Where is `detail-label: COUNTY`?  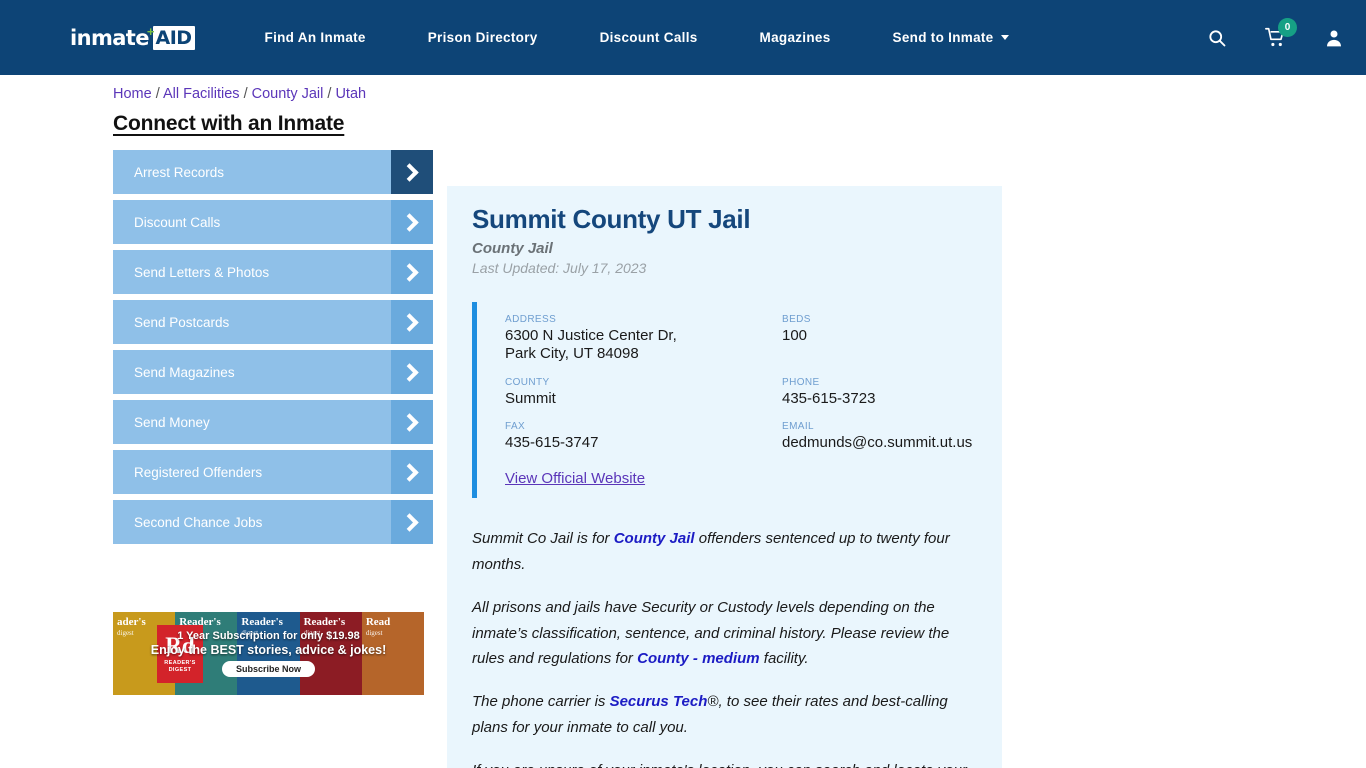 detail-label: COUNTY is located at coordinates (527, 382).